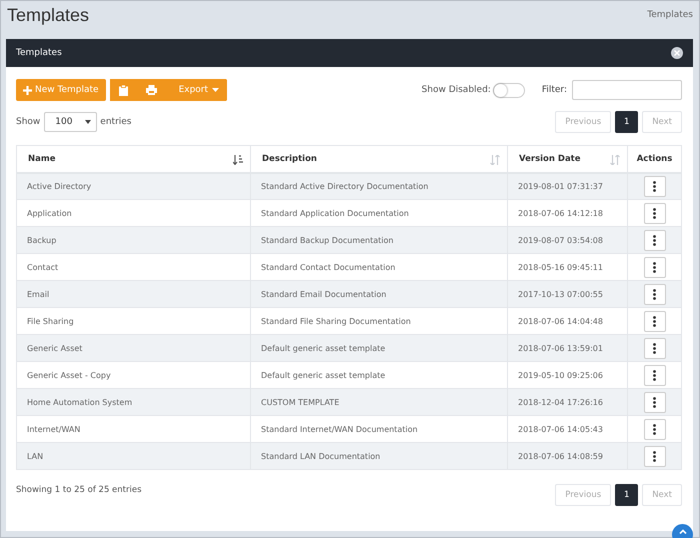 This screenshot has width=700, height=538. What do you see at coordinates (568, 240) in the screenshot?
I see `table-cell: 2019-08-07 03:54:08` at bounding box center [568, 240].